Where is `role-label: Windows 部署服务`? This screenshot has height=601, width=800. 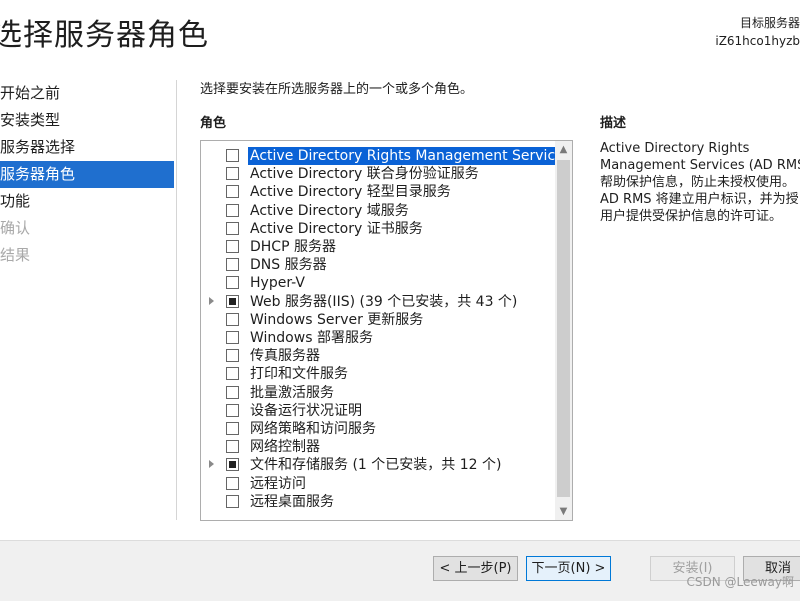
role-label: Windows 部署服务 is located at coordinates (311, 338).